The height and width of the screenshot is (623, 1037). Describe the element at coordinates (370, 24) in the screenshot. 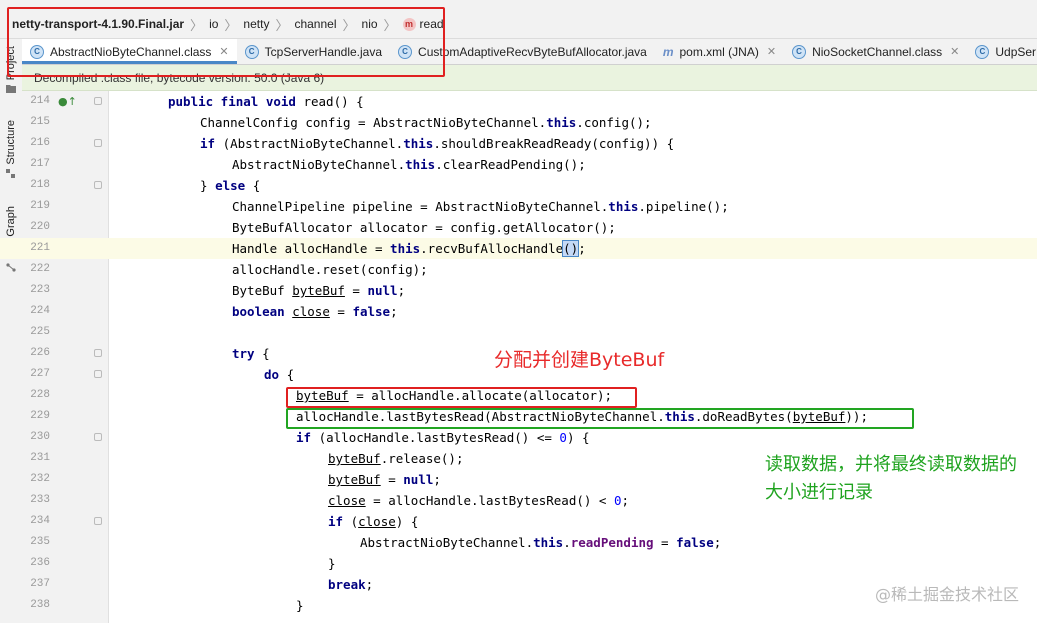

I see `breadcrumb-nio: nio` at that location.